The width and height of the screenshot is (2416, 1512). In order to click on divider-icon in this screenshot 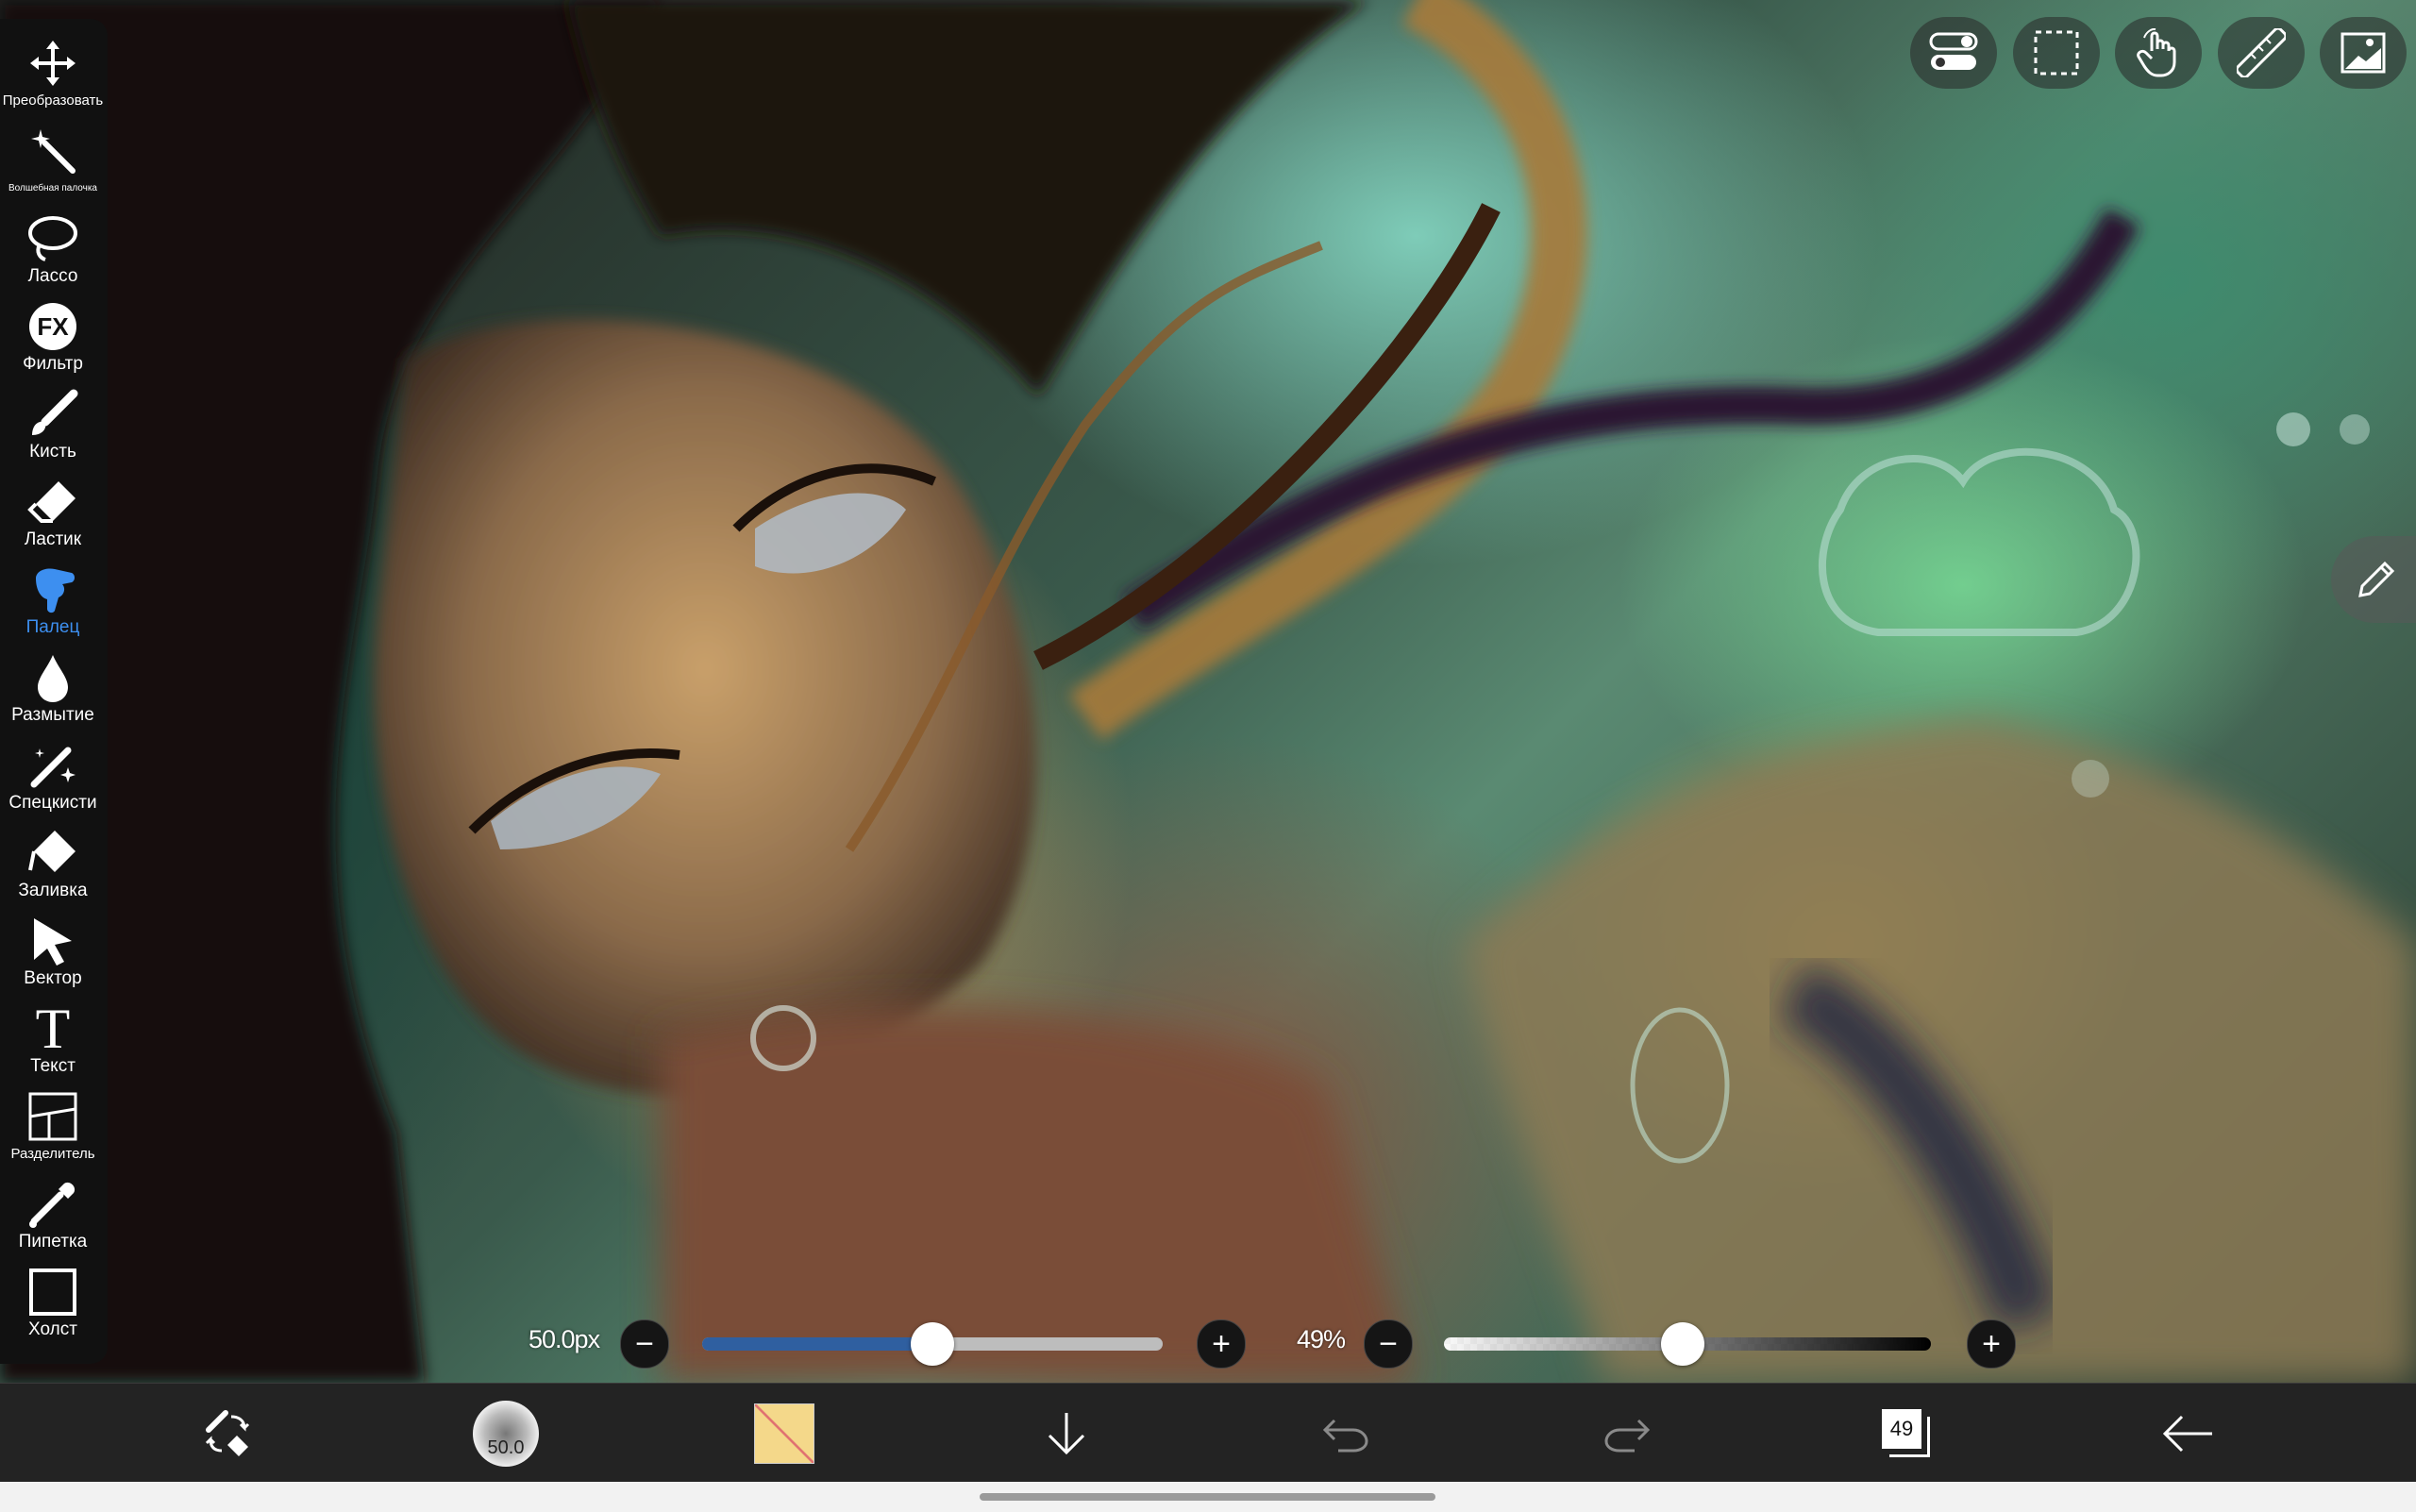, I will do `click(53, 1116)`.